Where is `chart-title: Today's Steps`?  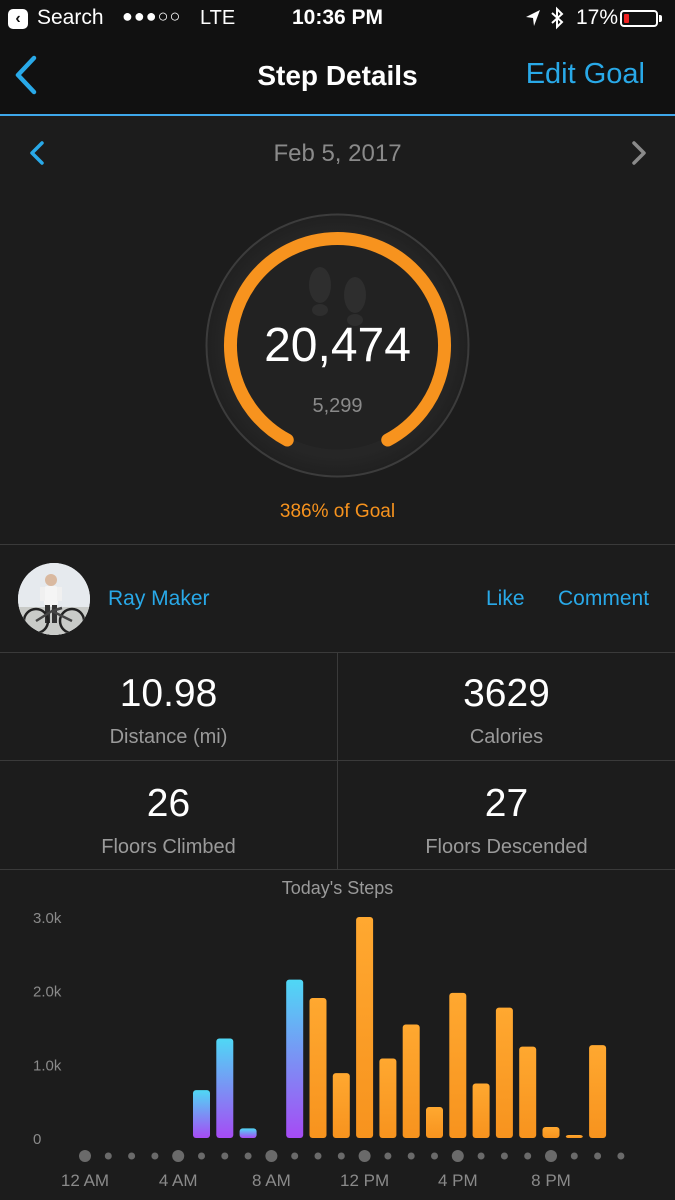
chart-title: Today's Steps is located at coordinates (337, 888).